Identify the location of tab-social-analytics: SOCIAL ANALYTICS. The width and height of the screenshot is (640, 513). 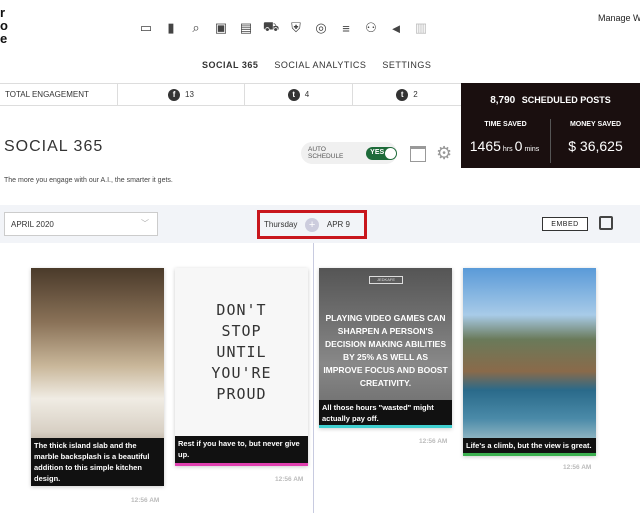
(320, 65).